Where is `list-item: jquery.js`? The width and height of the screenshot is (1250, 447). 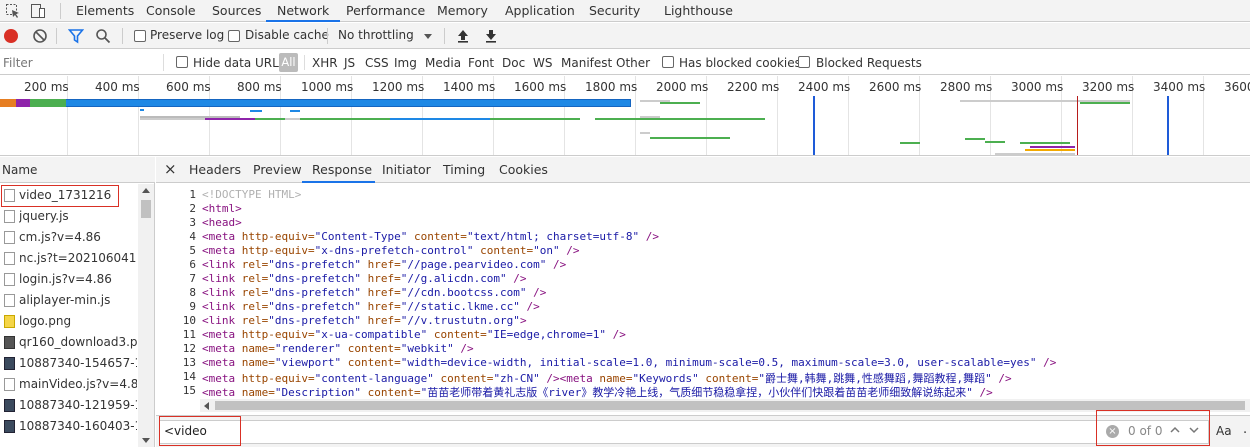
list-item: jquery.js is located at coordinates (69, 216).